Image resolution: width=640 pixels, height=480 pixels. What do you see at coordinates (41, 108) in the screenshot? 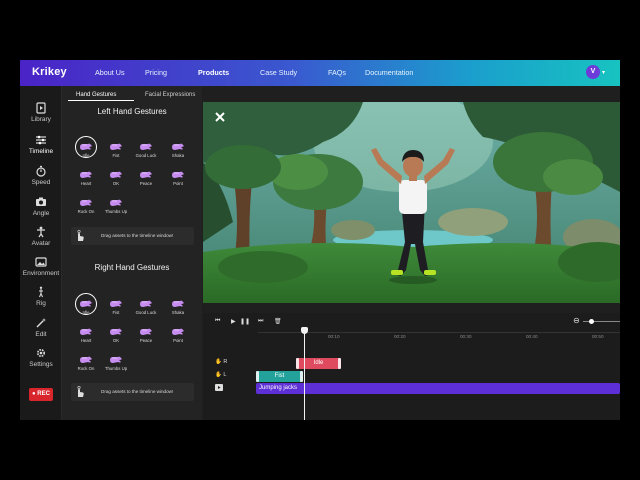
I see `library-icon` at bounding box center [41, 108].